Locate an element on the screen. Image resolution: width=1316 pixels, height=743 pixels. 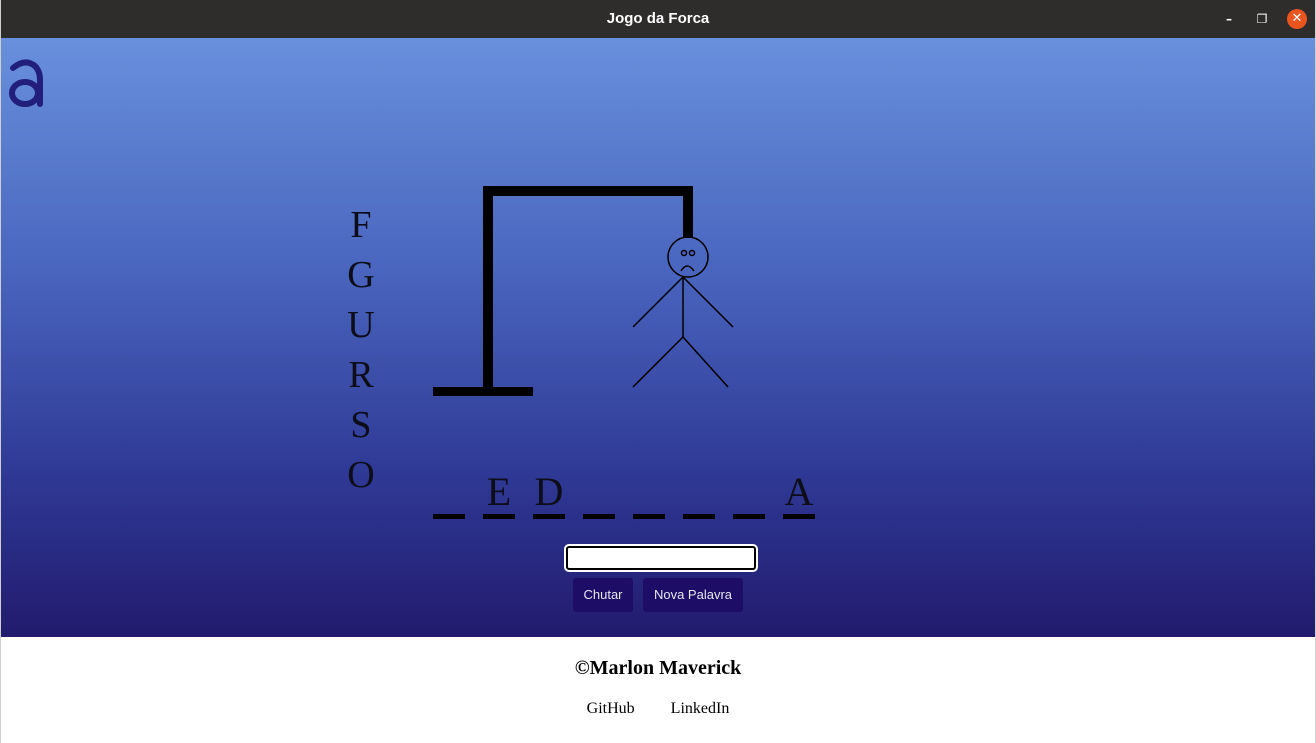
hangman-leg-right is located at coordinates (705, 362).